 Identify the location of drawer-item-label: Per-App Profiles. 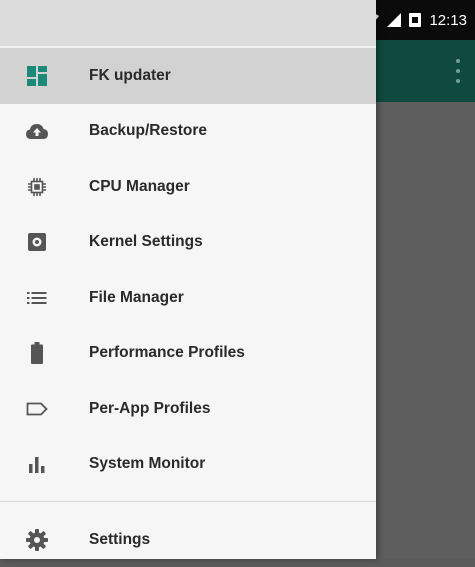
(150, 408).